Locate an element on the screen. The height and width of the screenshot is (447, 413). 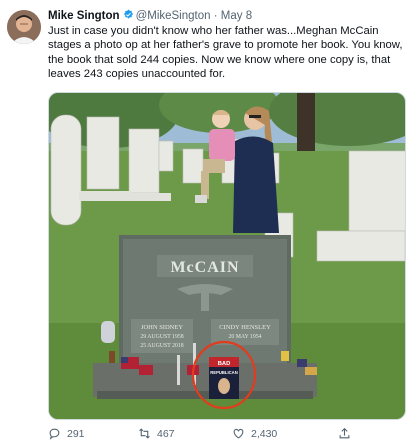
book-title-line-2: REPUBLICAN is located at coordinates (223, 372).